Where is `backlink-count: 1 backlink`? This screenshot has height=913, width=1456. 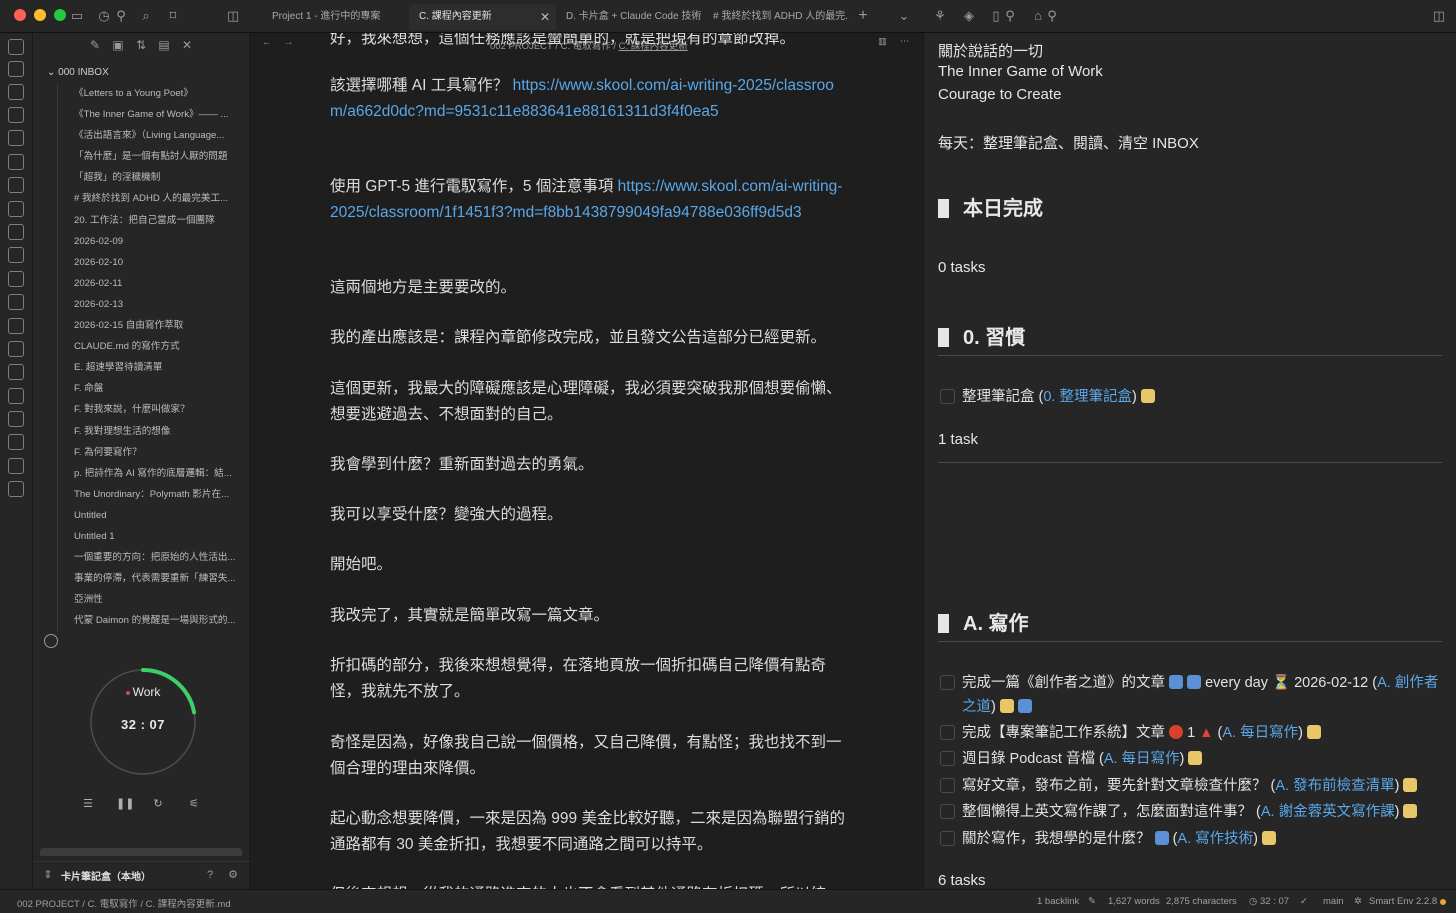 backlink-count: 1 backlink is located at coordinates (1058, 901).